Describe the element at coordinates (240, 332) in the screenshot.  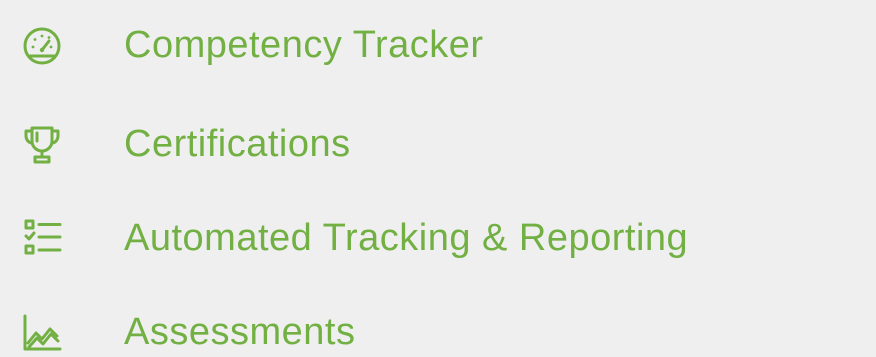
I see `menu-item-label: Assessments` at that location.